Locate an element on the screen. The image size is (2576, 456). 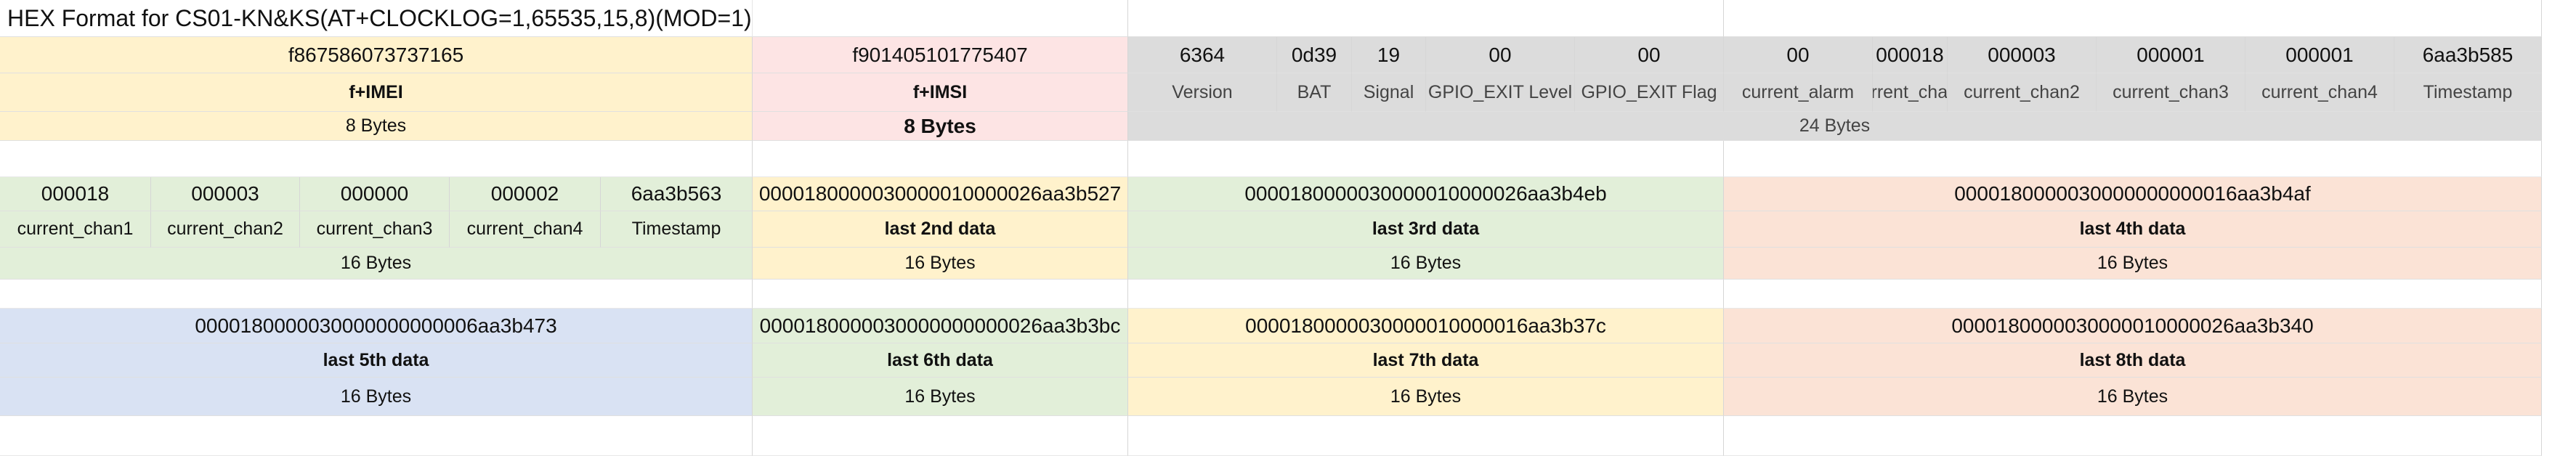
last-7th-value: 0000180000030000010000016aa3b37c is located at coordinates (1426, 326).